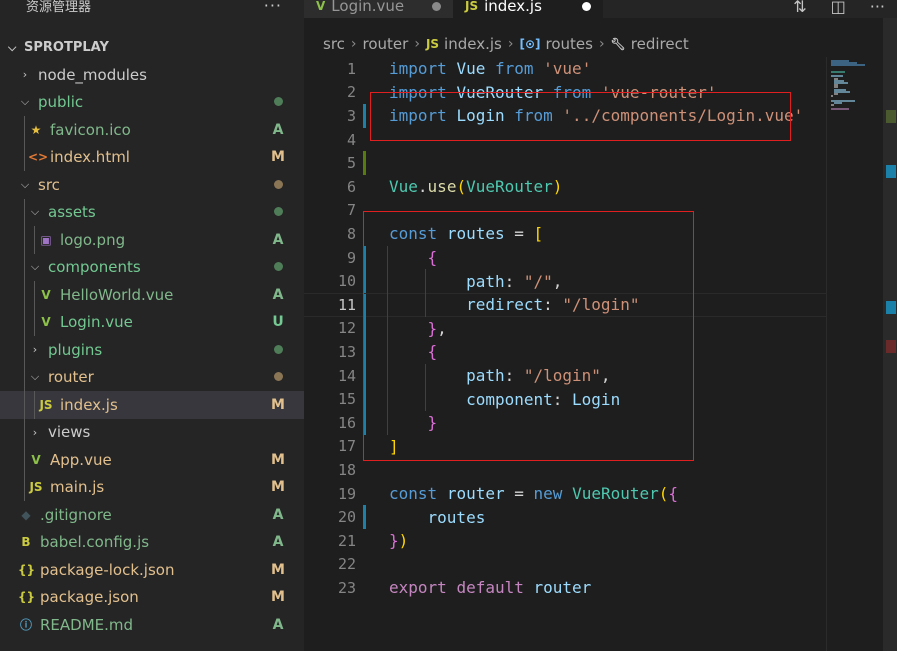 This screenshot has height=651, width=897. Describe the element at coordinates (386, 44) in the screenshot. I see `breadcrumb-router: router` at that location.